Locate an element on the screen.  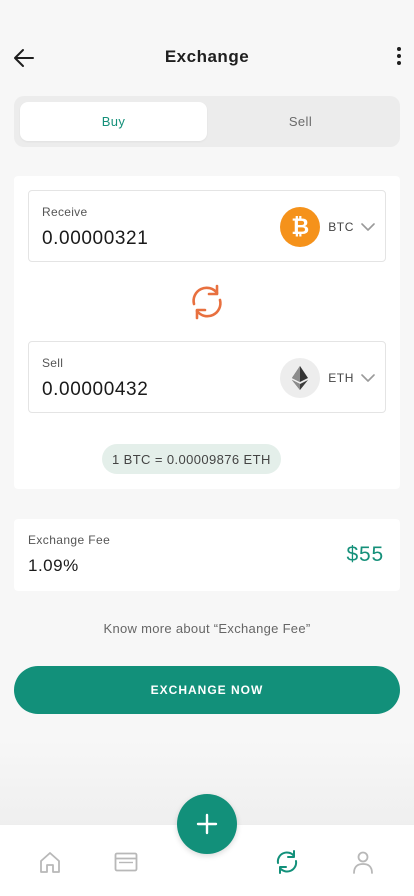
exchange-fee-amount: $55 is located at coordinates (365, 554).